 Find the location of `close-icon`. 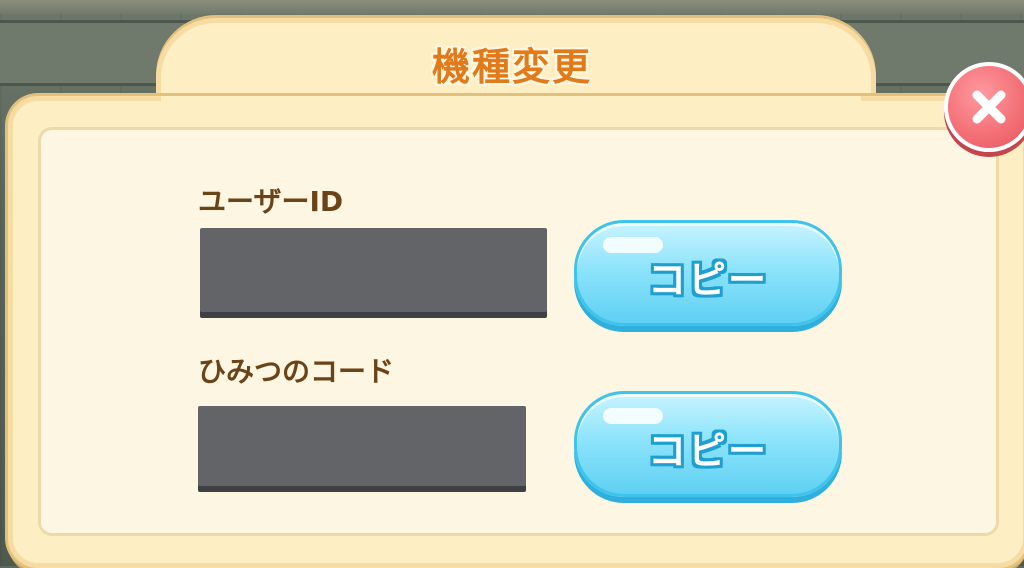

close-icon is located at coordinates (989, 107).